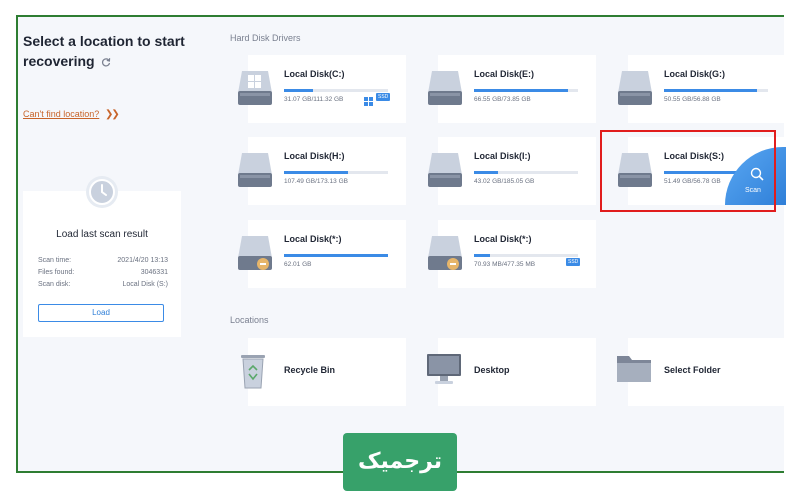  Describe the element at coordinates (103, 284) in the screenshot. I see `scan-disk-row: Scan disk: Local Disk (S:)` at that location.